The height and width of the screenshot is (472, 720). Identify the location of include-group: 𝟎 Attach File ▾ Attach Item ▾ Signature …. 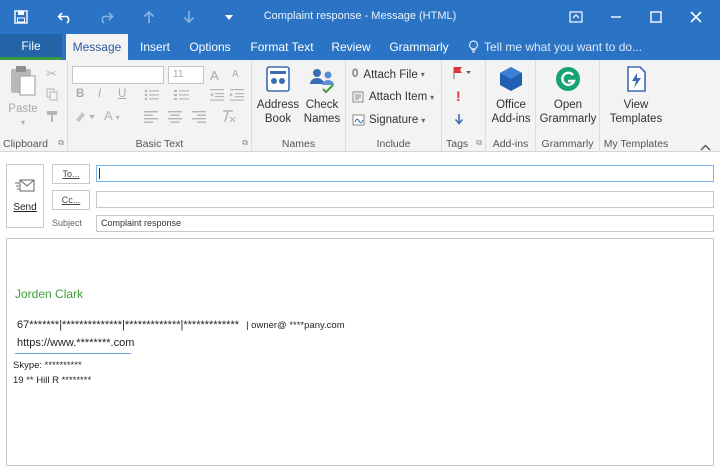
(394, 106).